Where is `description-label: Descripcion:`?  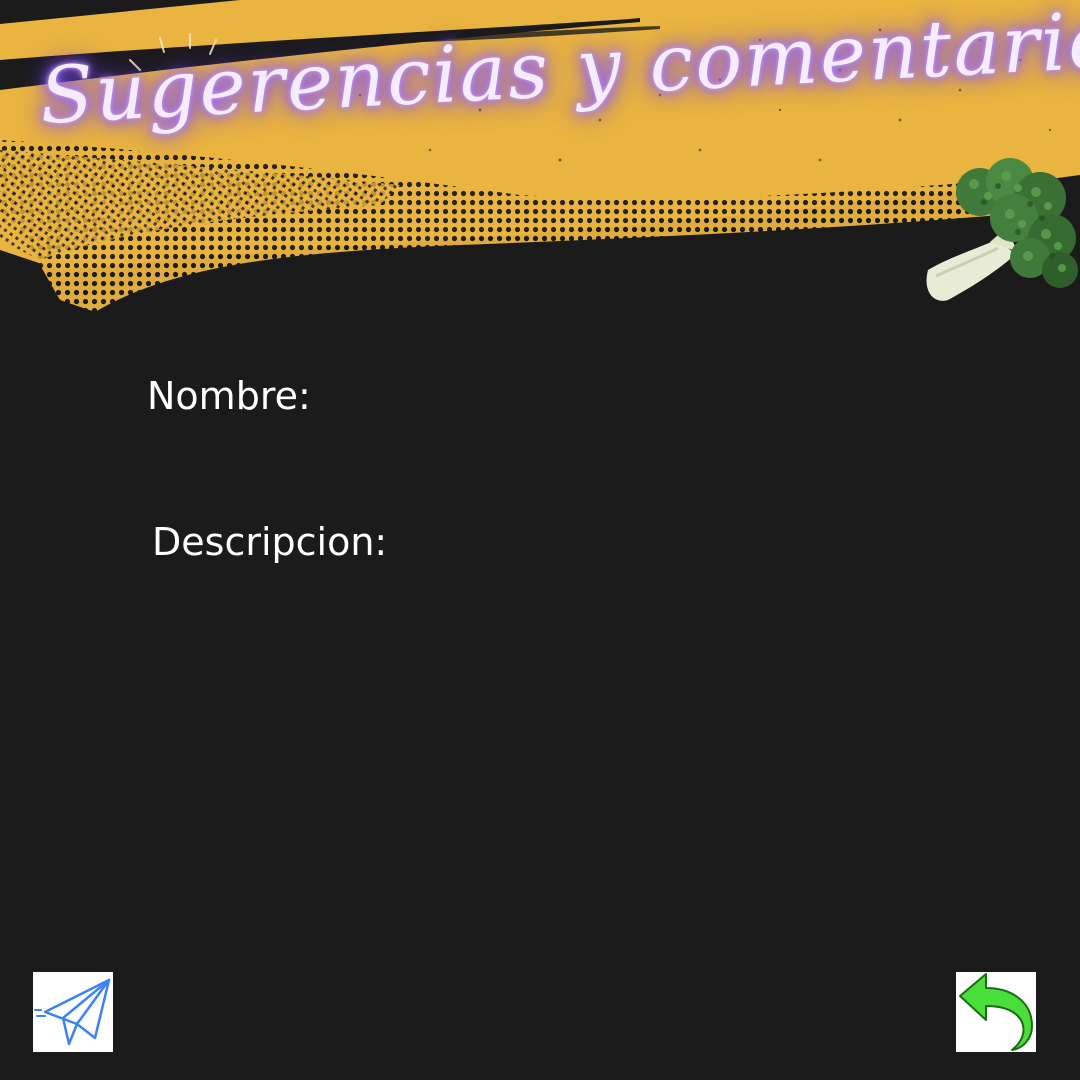 description-label: Descripcion: is located at coordinates (270, 542).